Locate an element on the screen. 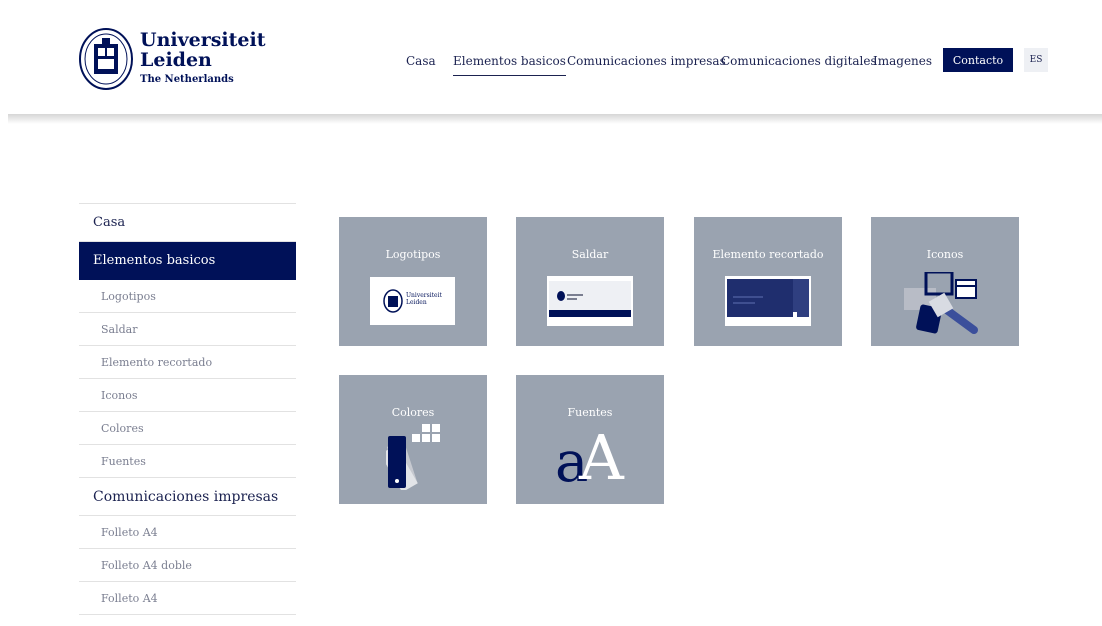 The height and width of the screenshot is (626, 1102). tile-label: Saldar is located at coordinates (590, 254).